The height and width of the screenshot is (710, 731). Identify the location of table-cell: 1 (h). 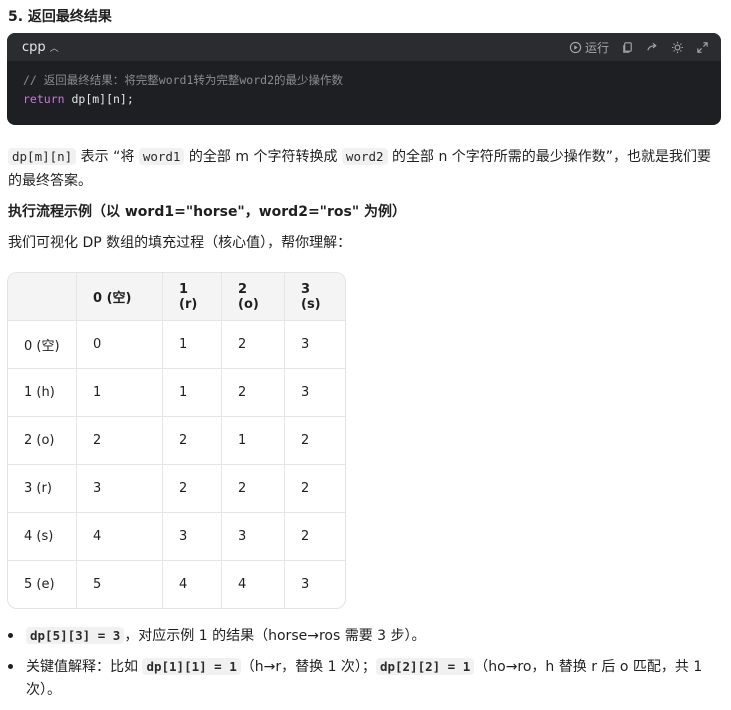
(42, 392).